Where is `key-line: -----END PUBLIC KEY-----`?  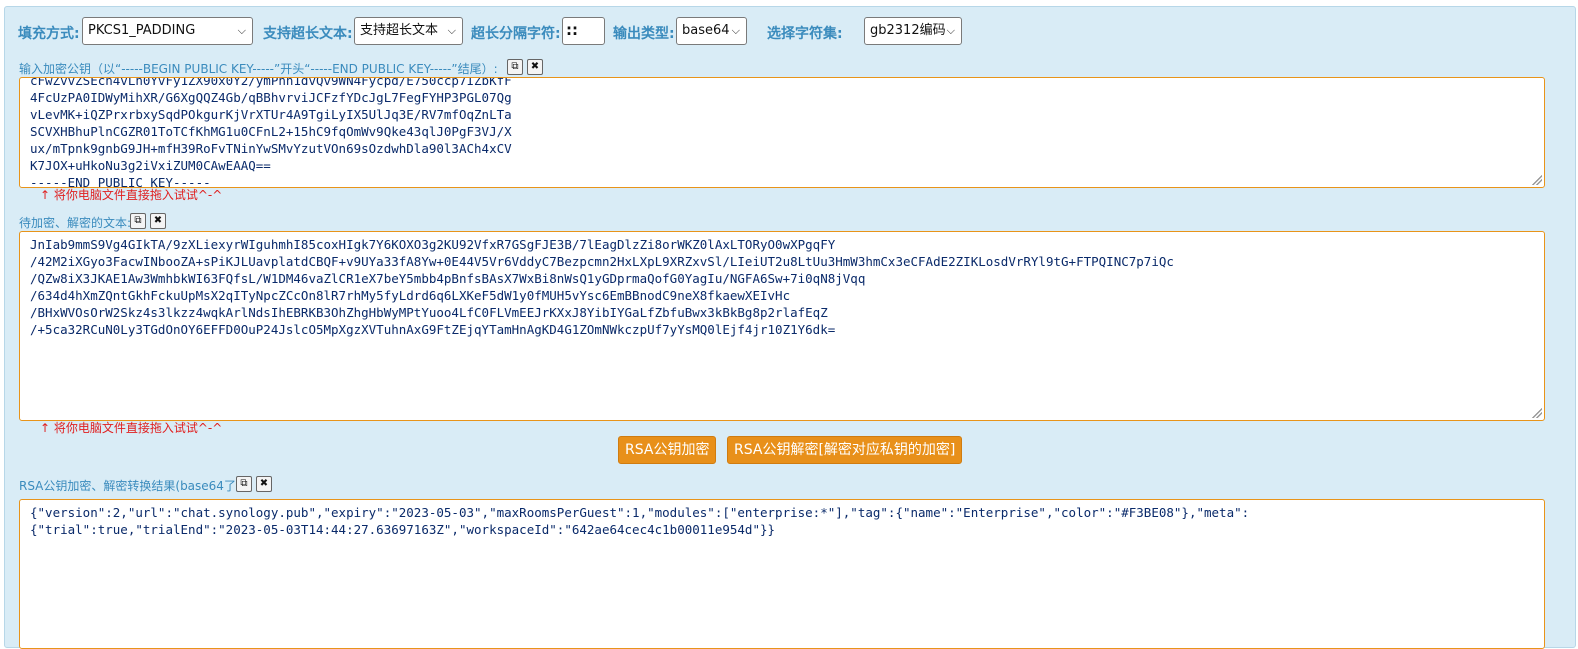 key-line: -----END PUBLIC KEY----- is located at coordinates (120, 181).